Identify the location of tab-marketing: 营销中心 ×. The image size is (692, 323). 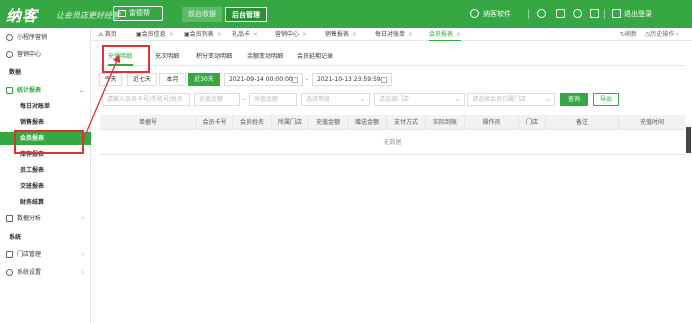
(291, 34).